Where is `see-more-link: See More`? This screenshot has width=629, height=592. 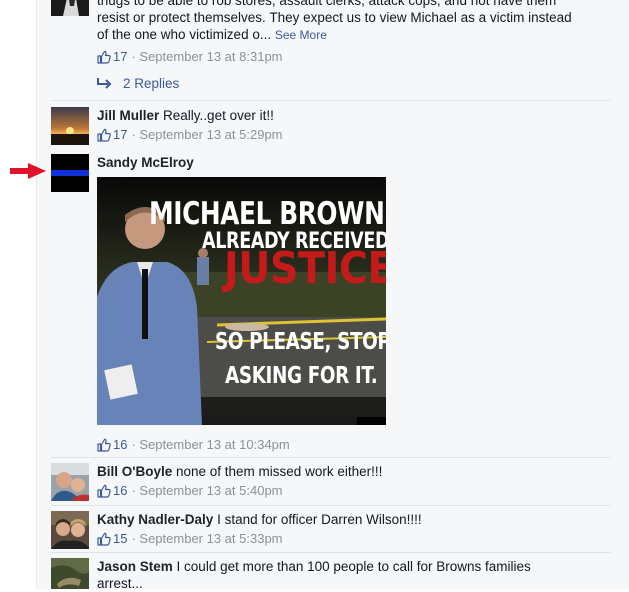
see-more-link: See More is located at coordinates (301, 35).